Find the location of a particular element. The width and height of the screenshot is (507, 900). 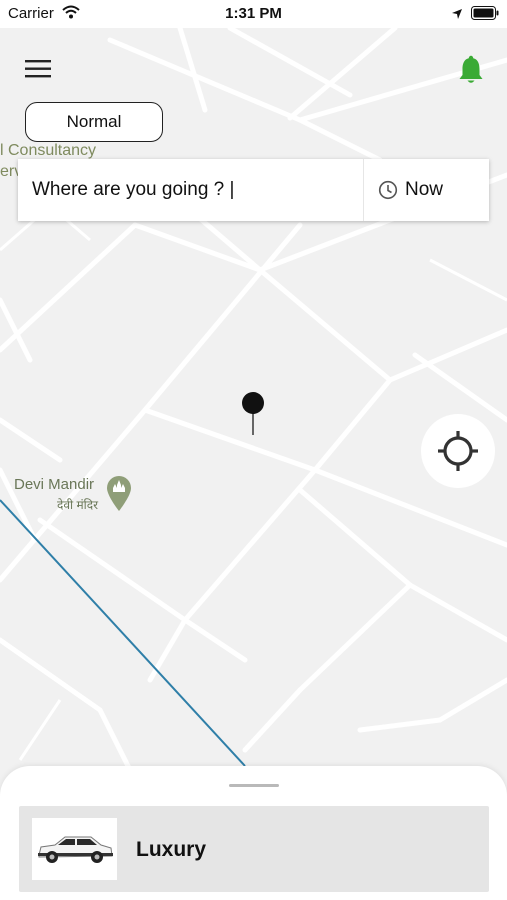

pickup-time-label: Now is located at coordinates (424, 189).